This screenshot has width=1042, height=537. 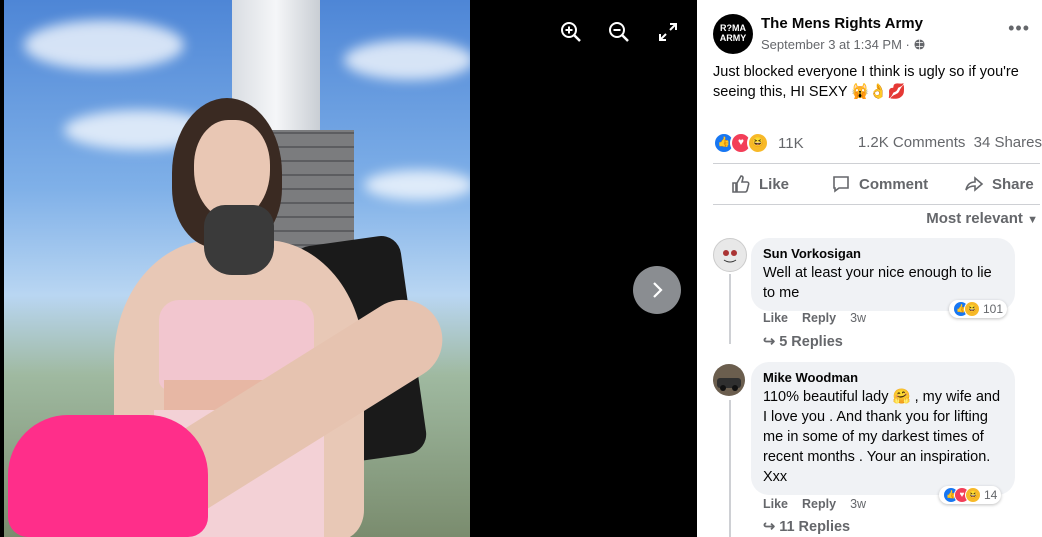 I want to click on sort-label: Most relevant, so click(x=974, y=218).